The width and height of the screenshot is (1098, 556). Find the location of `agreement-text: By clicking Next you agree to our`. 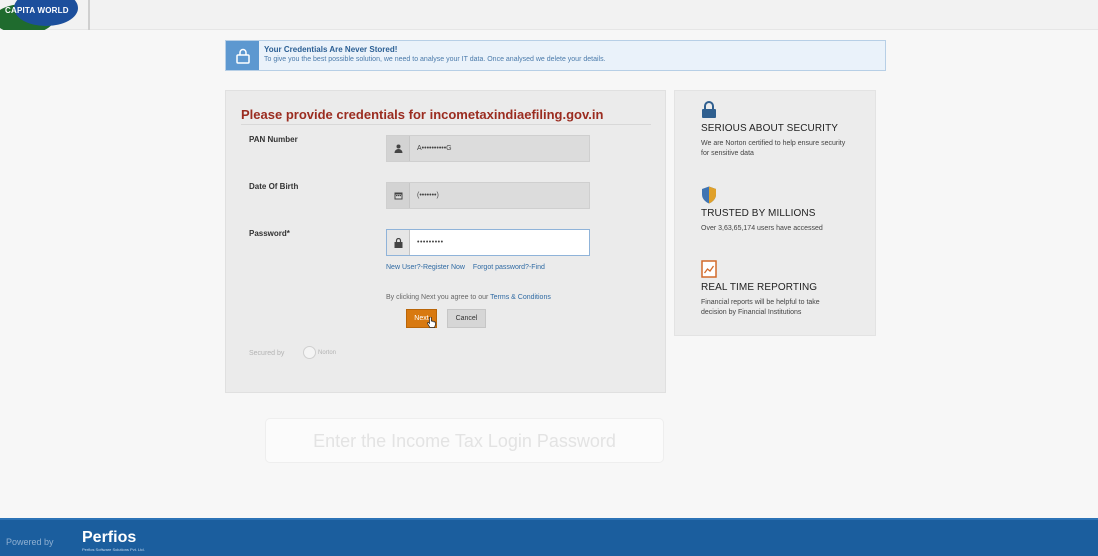

agreement-text: By clicking Next you agree to our is located at coordinates (437, 297).